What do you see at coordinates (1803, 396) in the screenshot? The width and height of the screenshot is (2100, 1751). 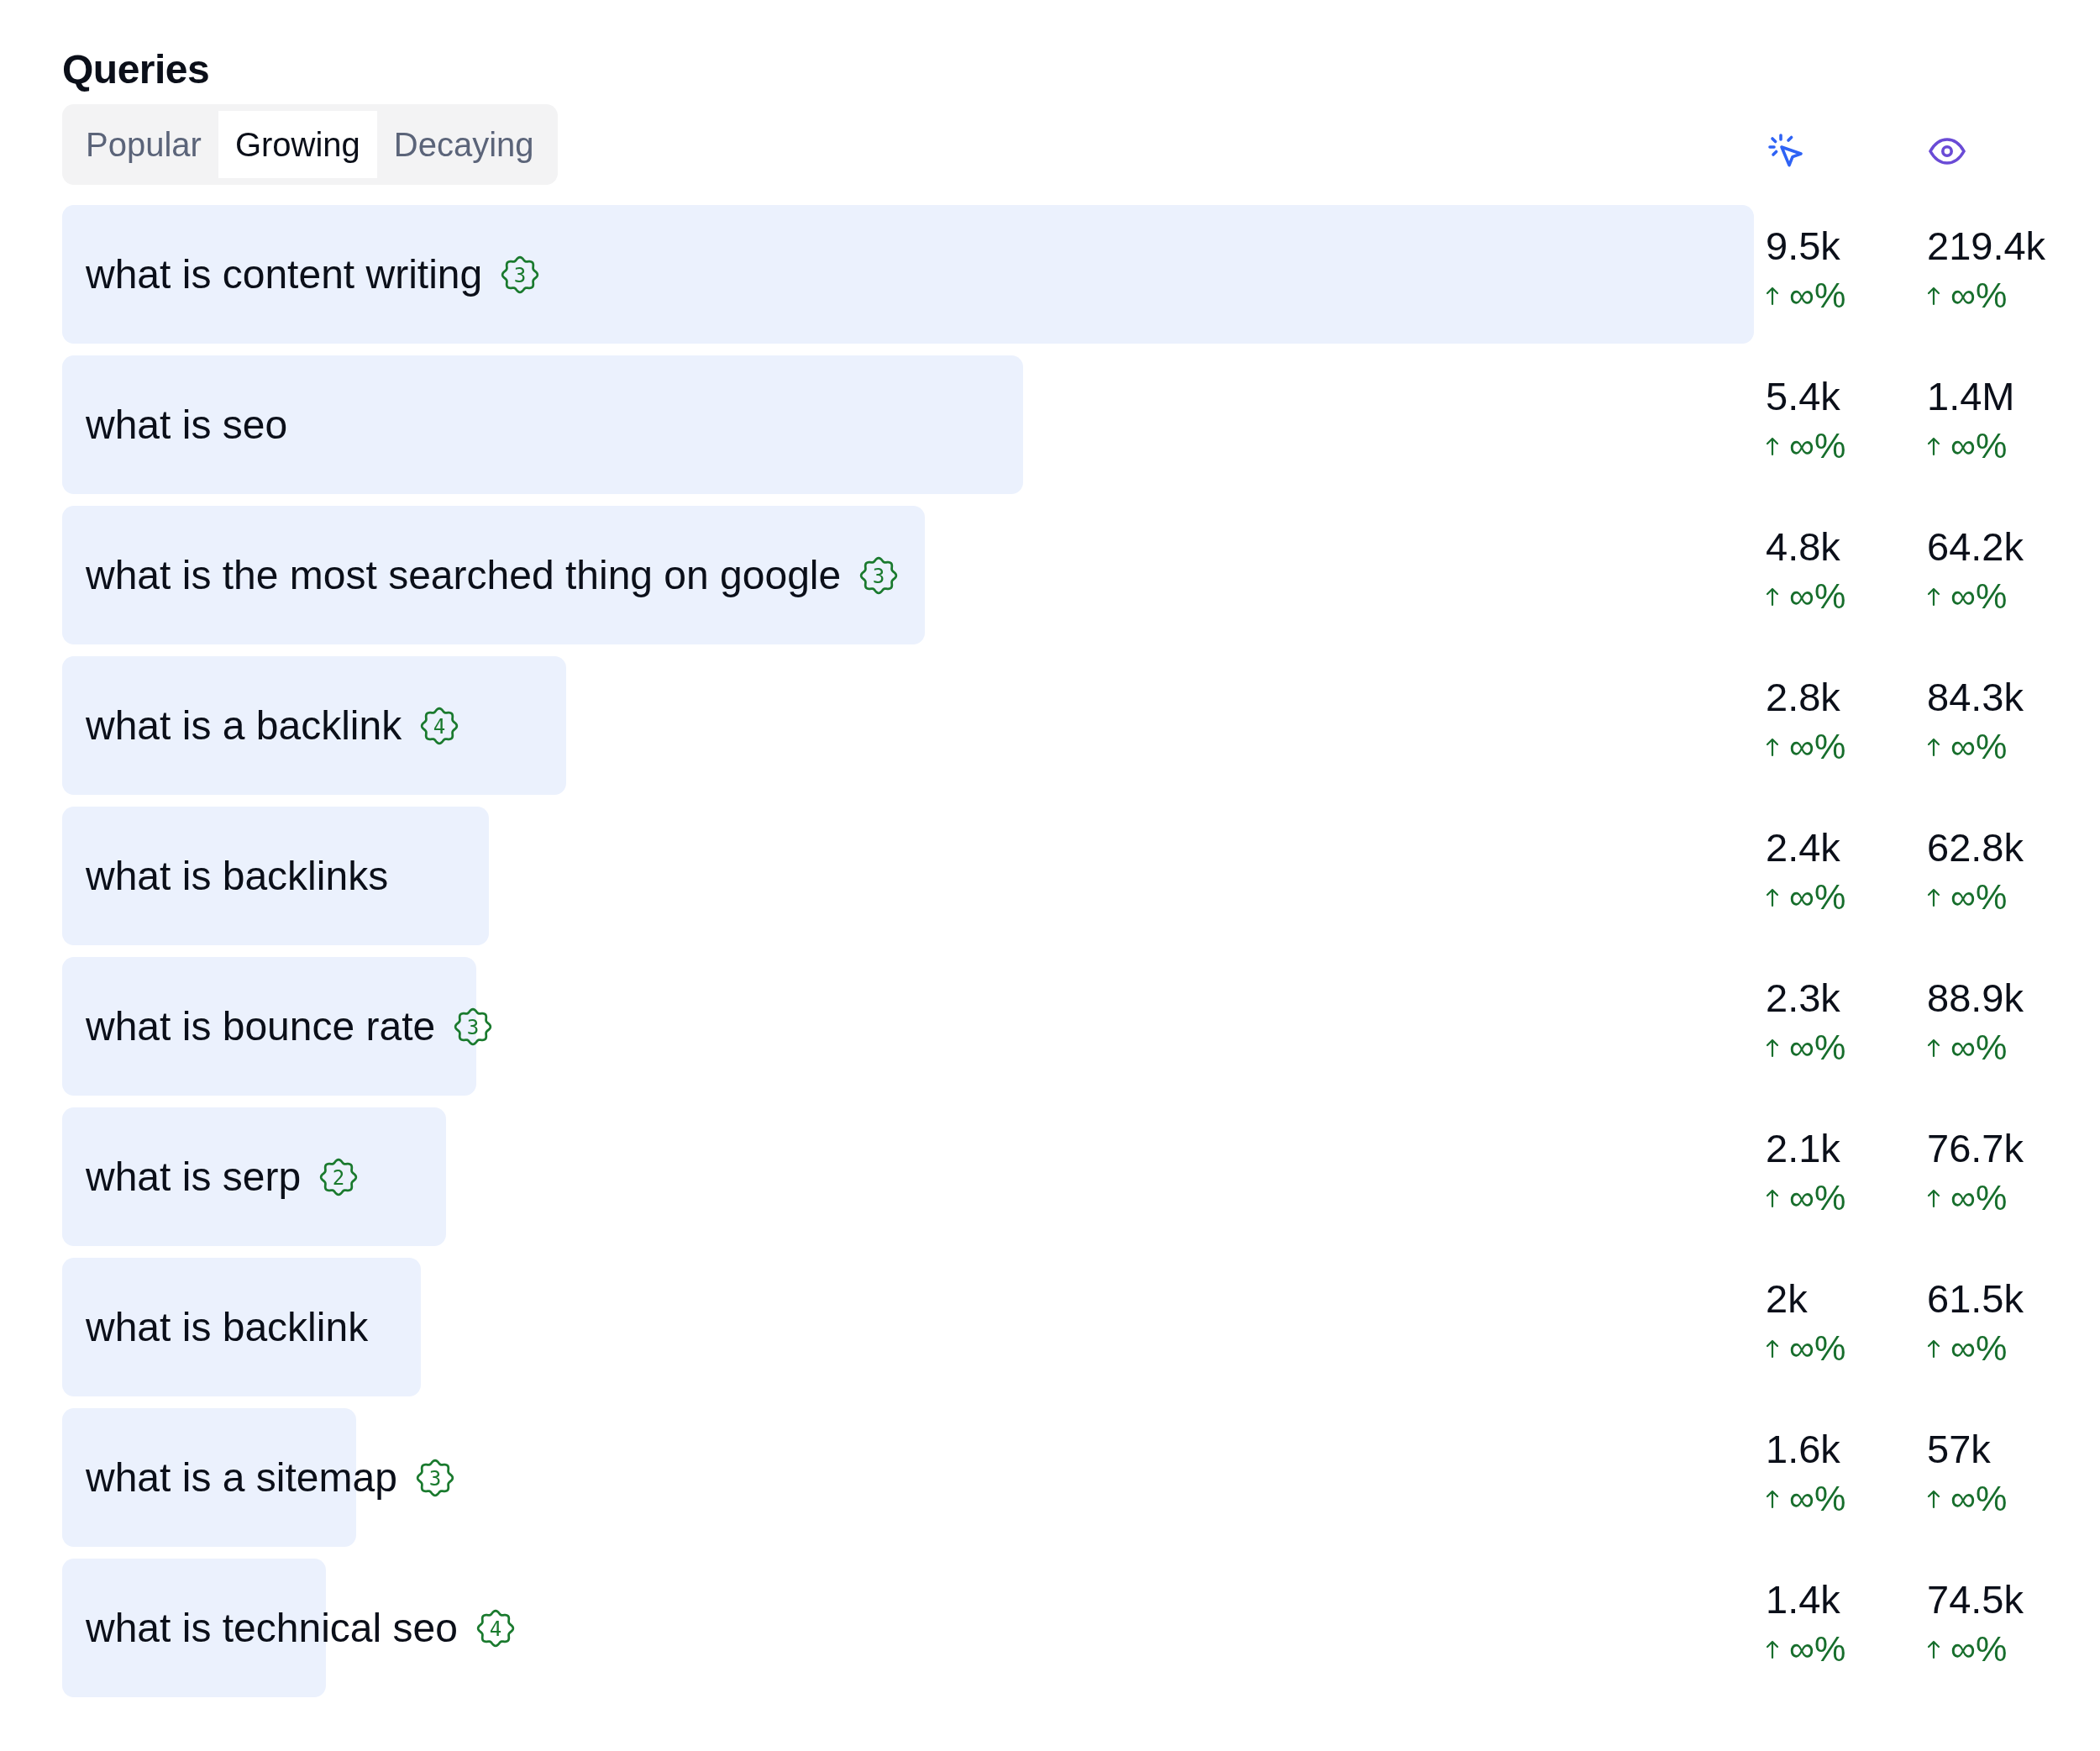 I see `click-count: 5.4k` at bounding box center [1803, 396].